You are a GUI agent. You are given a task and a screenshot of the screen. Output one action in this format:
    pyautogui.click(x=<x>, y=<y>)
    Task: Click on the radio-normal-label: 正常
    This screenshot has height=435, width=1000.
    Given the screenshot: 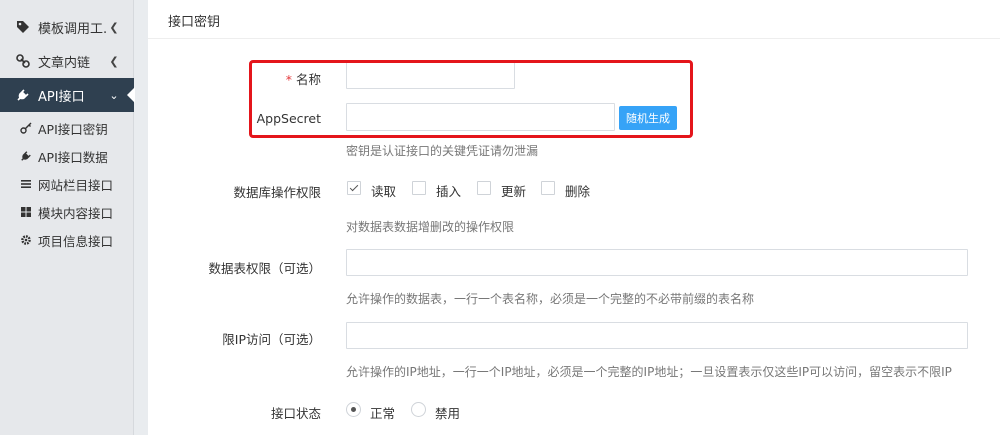 What is the action you would take?
    pyautogui.click(x=383, y=413)
    